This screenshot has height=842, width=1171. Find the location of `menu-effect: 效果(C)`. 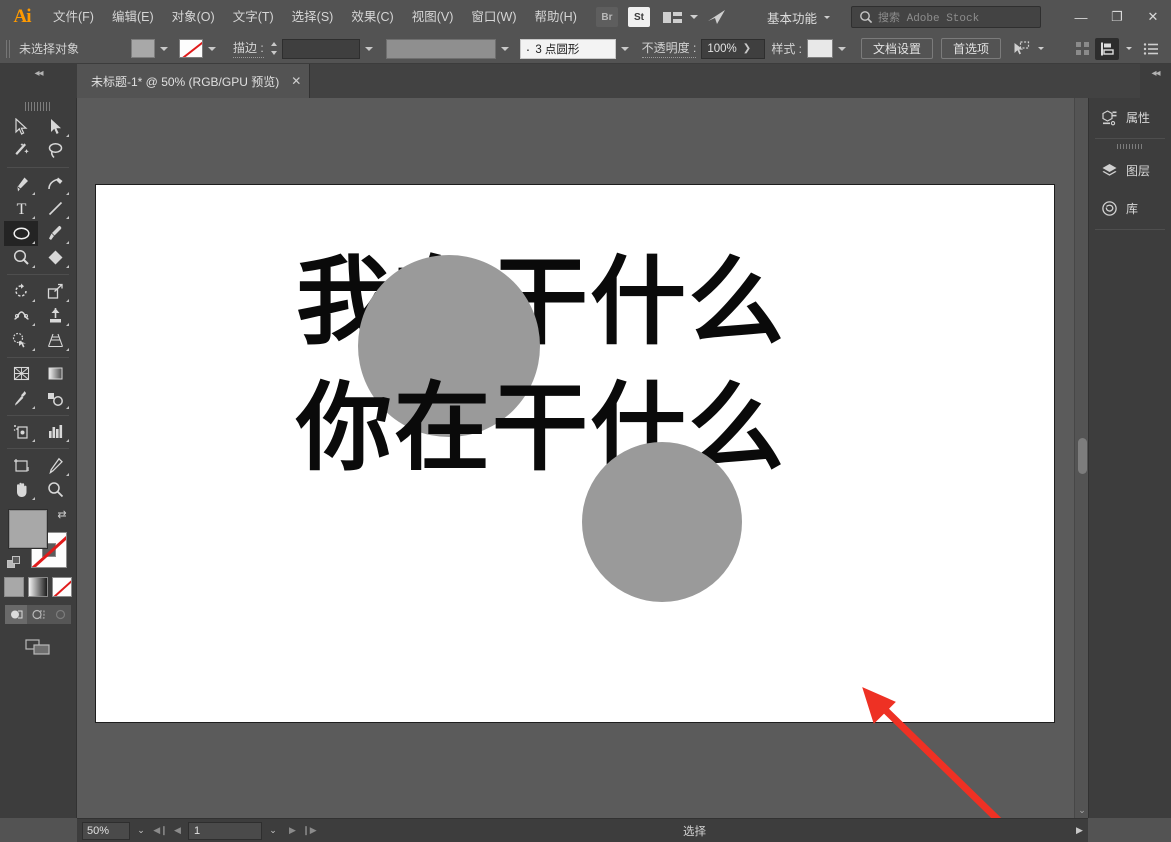

menu-effect: 效果(C) is located at coordinates (372, 17).